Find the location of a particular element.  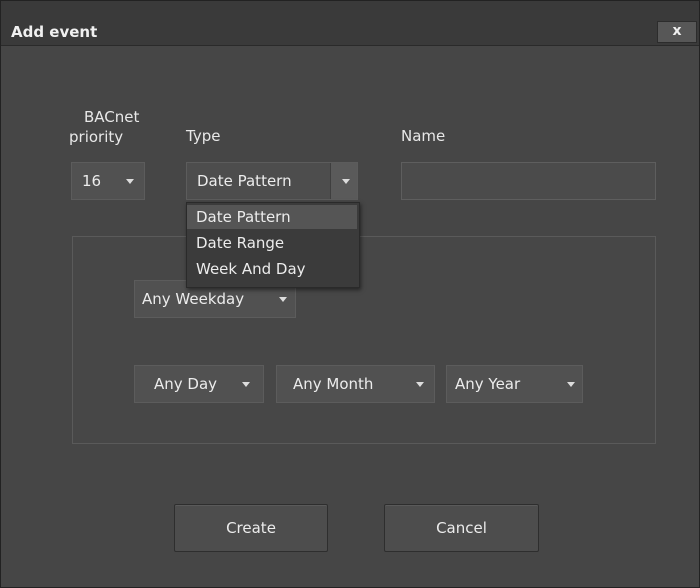

name-input is located at coordinates (528, 181).